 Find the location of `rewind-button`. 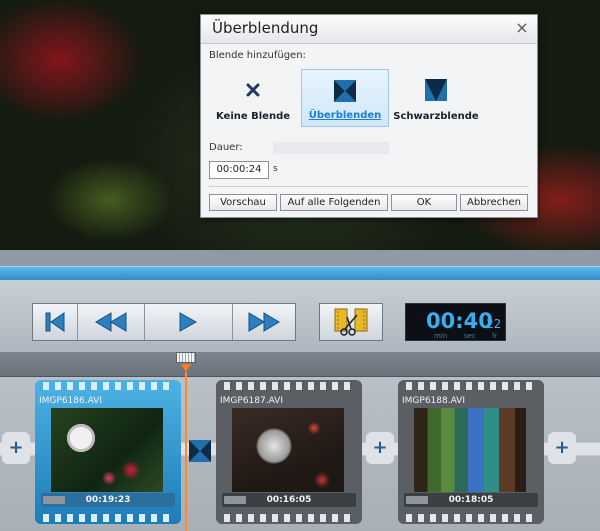

rewind-button is located at coordinates (111, 322).